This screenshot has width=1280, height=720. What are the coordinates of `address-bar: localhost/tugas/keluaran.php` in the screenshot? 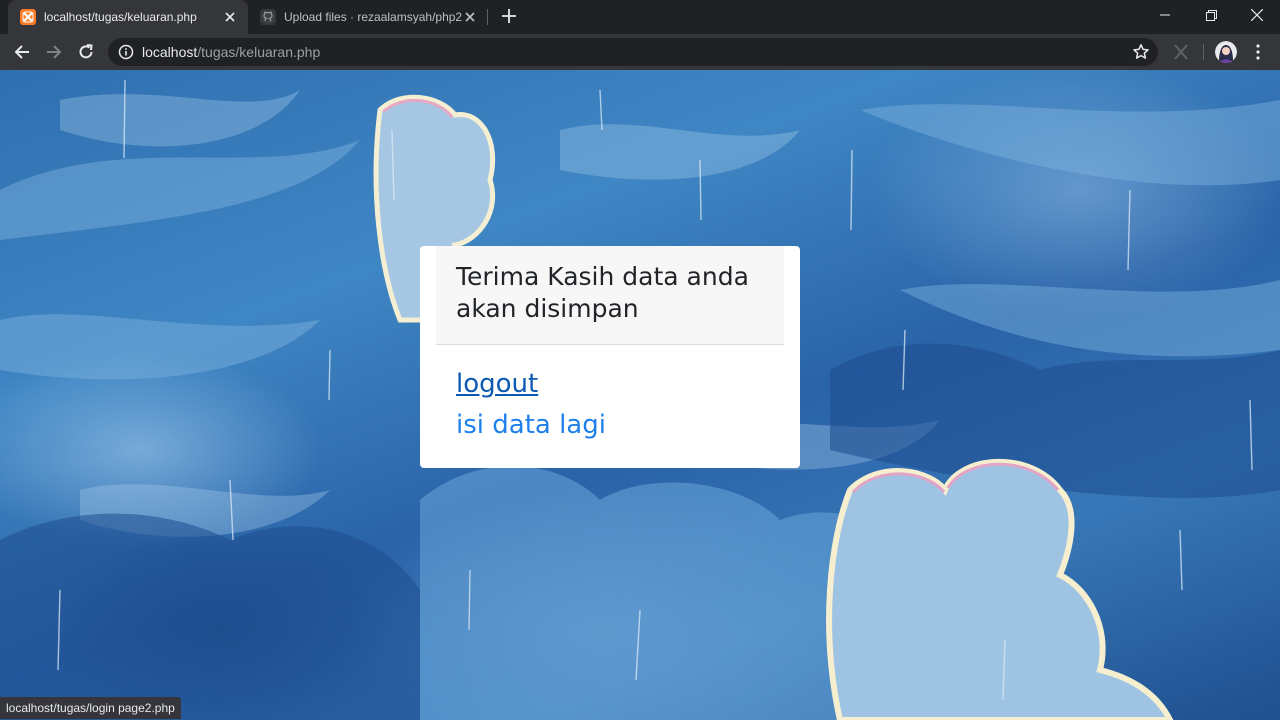 It's located at (633, 52).